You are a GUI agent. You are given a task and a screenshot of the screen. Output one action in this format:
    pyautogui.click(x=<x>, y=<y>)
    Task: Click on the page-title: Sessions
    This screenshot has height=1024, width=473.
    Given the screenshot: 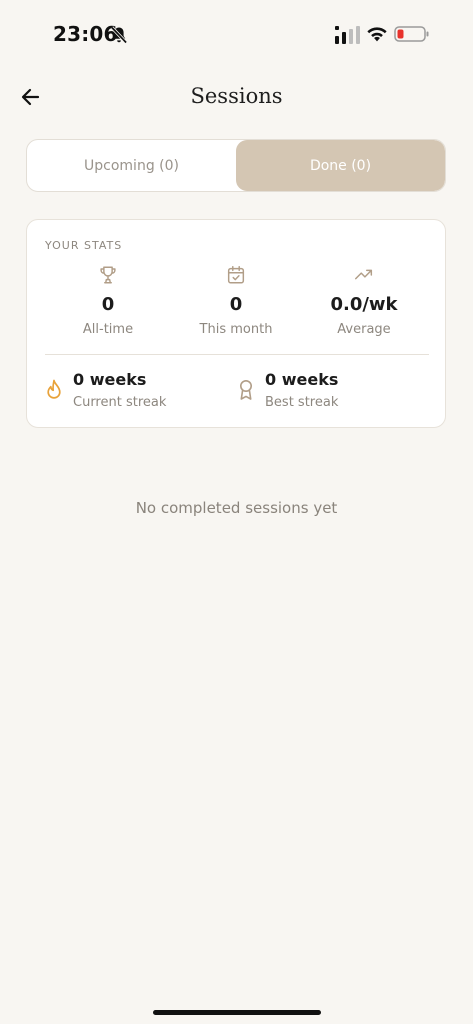 What is the action you would take?
    pyautogui.click(x=236, y=96)
    